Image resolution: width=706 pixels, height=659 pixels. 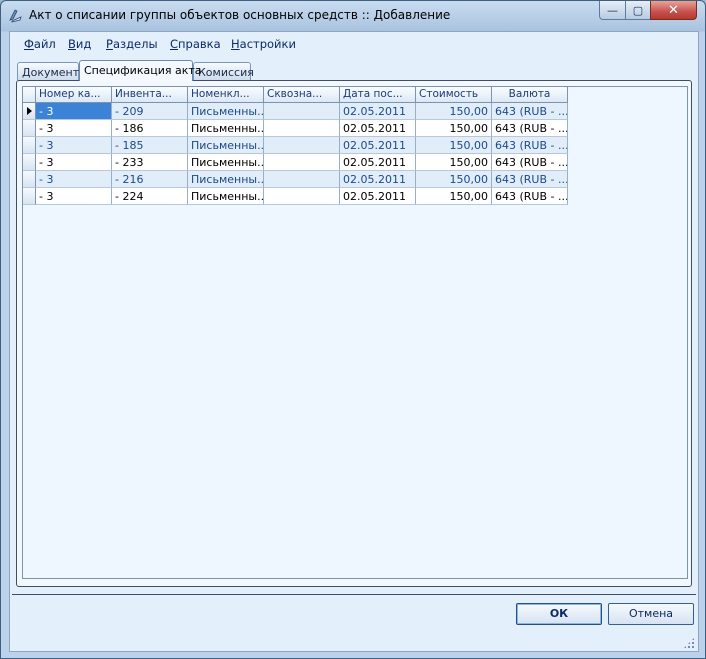 I want to click on cell-inventory: - 224, so click(x=150, y=196).